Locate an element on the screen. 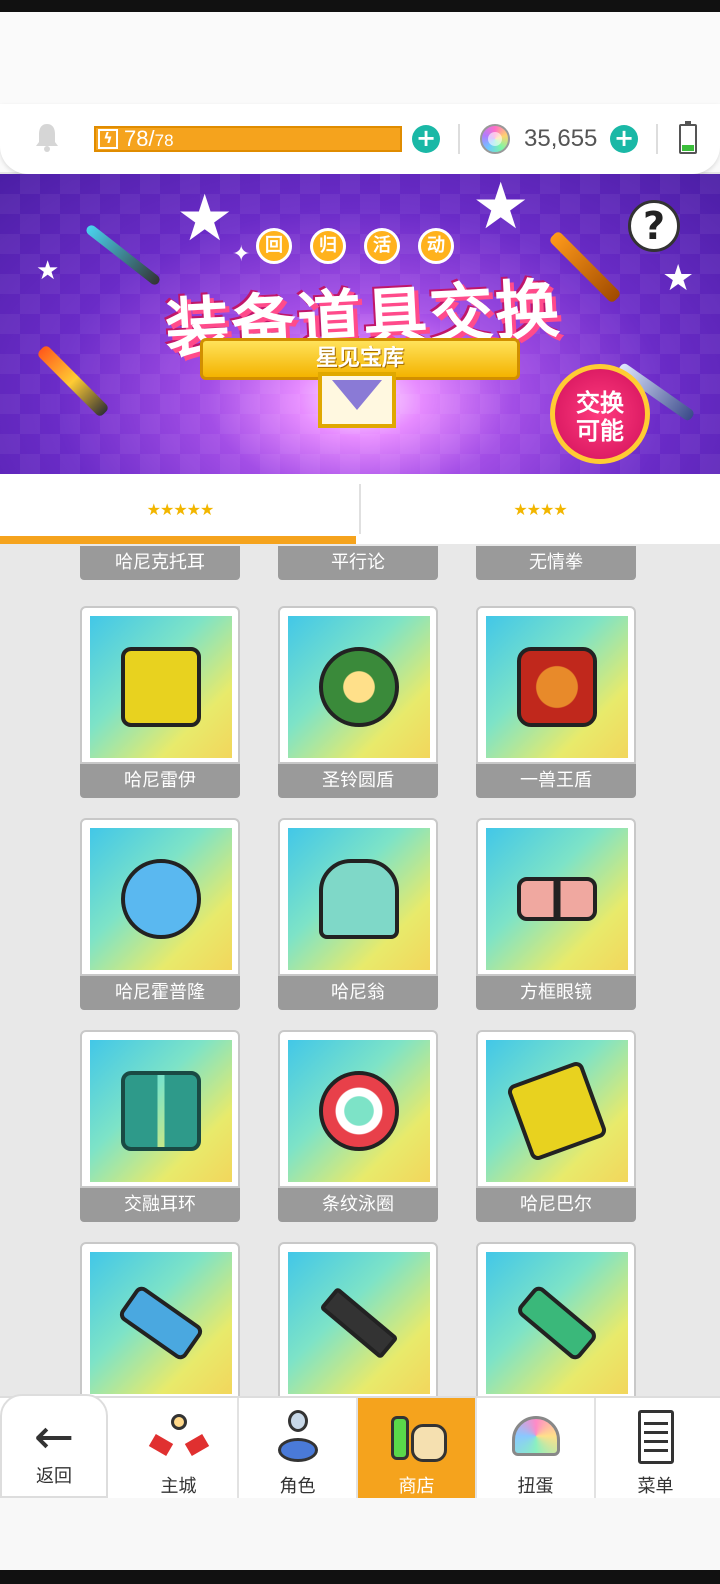 The height and width of the screenshot is (1584, 720). item-card: 一兽王盾 is located at coordinates (556, 702).